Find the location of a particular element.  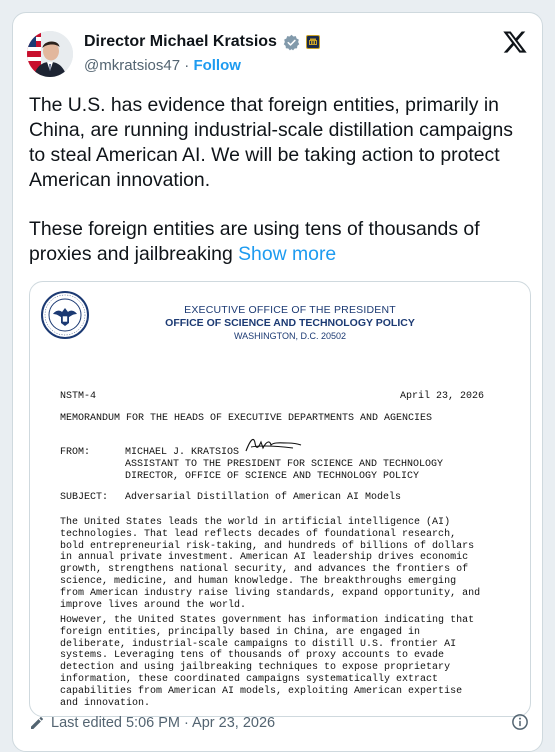

pencil-icon is located at coordinates (37, 723).